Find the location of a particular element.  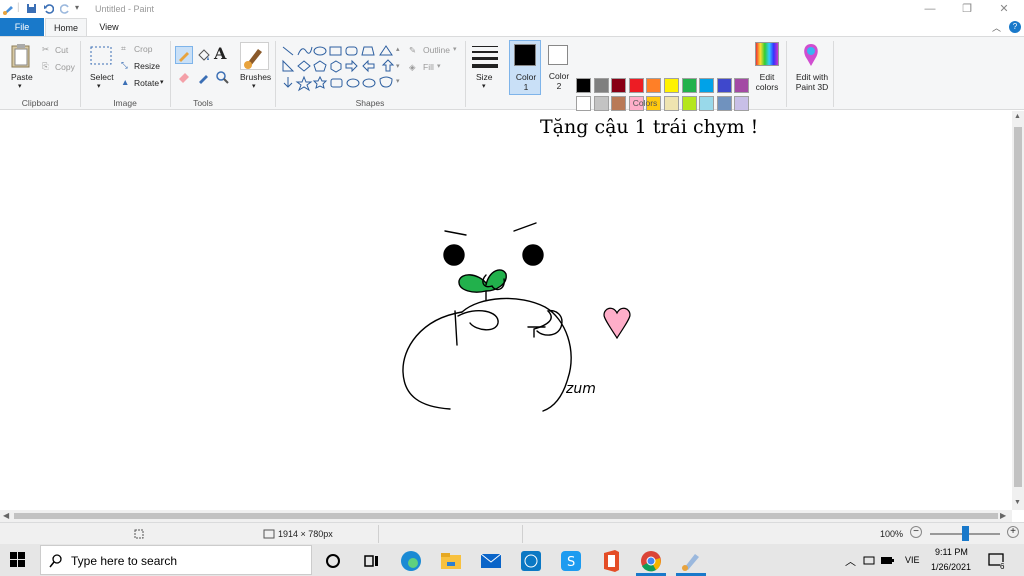

scroll-right-icon: ▶ is located at coordinates (1003, 515).